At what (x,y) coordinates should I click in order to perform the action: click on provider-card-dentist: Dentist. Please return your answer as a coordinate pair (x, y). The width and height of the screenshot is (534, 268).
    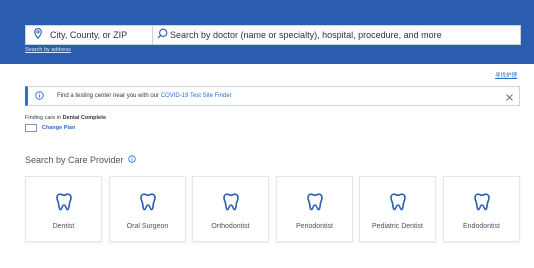
    Looking at the image, I should click on (63, 209).